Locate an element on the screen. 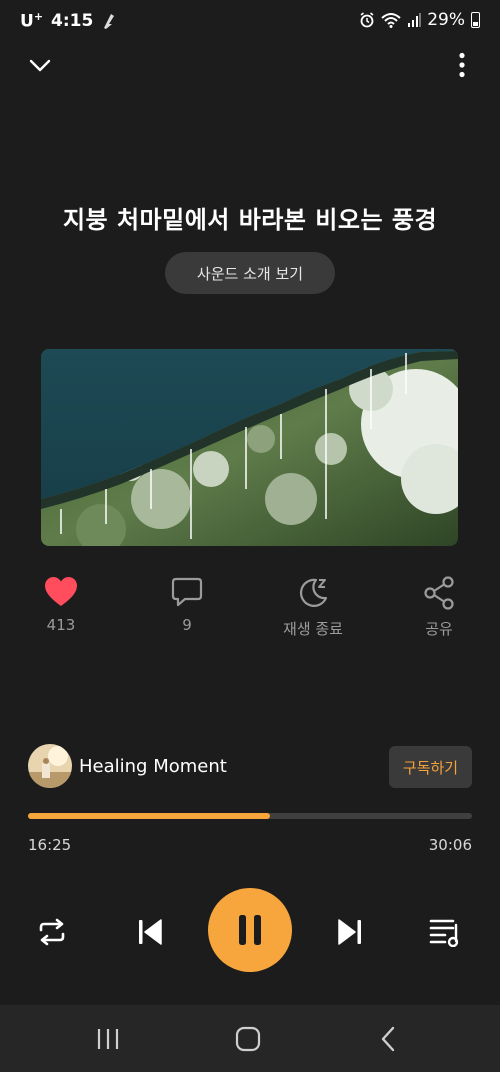 This screenshot has height=1072, width=500. status-time: 4:15 is located at coordinates (72, 20).